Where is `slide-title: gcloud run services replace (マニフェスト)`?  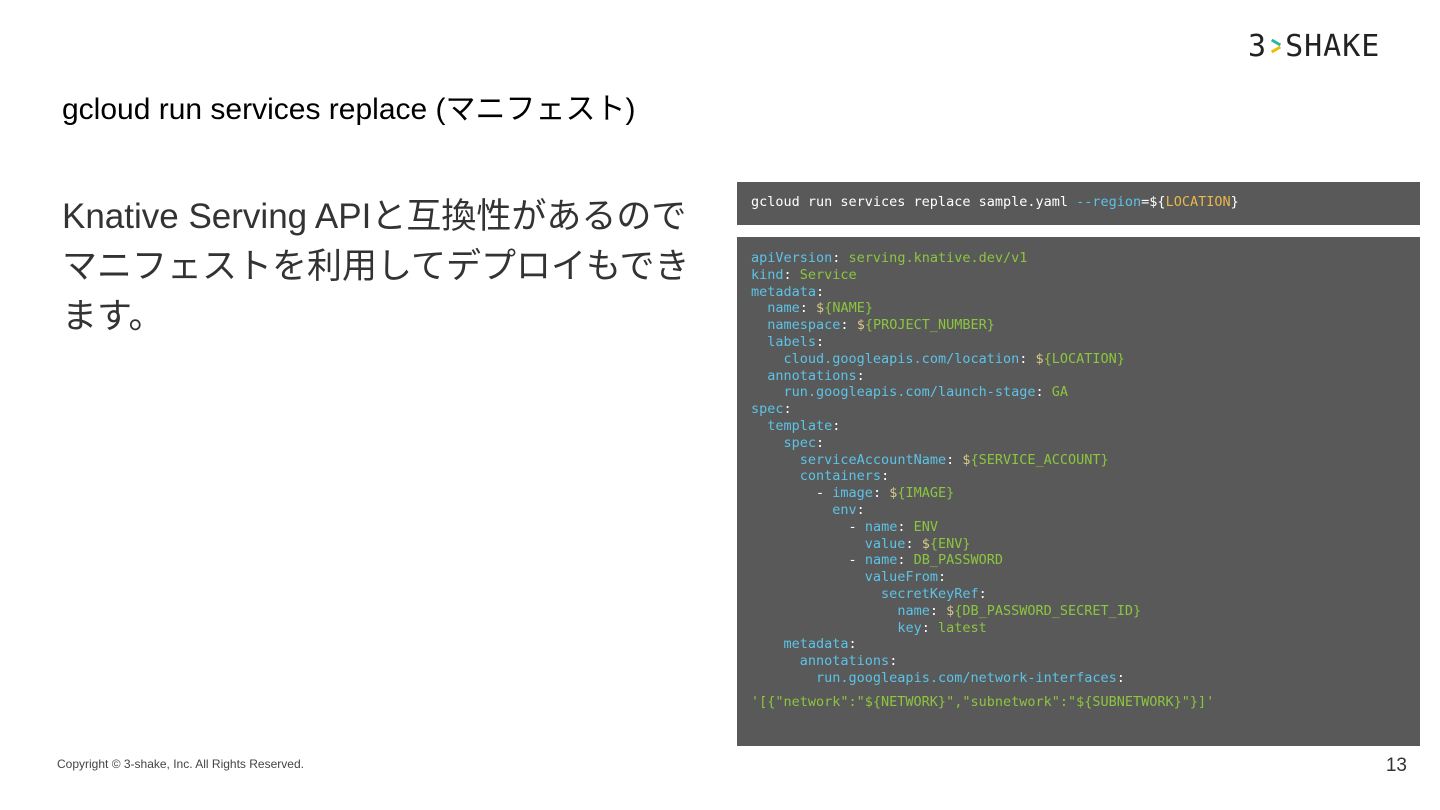
slide-title: gcloud run services replace (マニフェスト) is located at coordinates (349, 109).